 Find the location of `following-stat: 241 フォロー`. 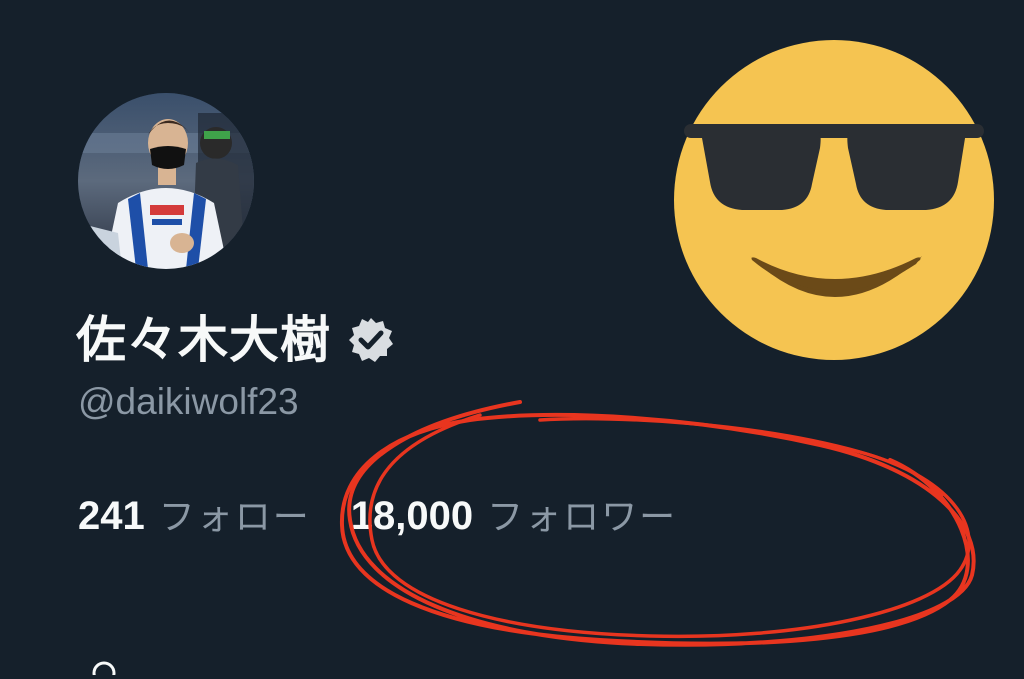

following-stat: 241 フォロー is located at coordinates (194, 516).